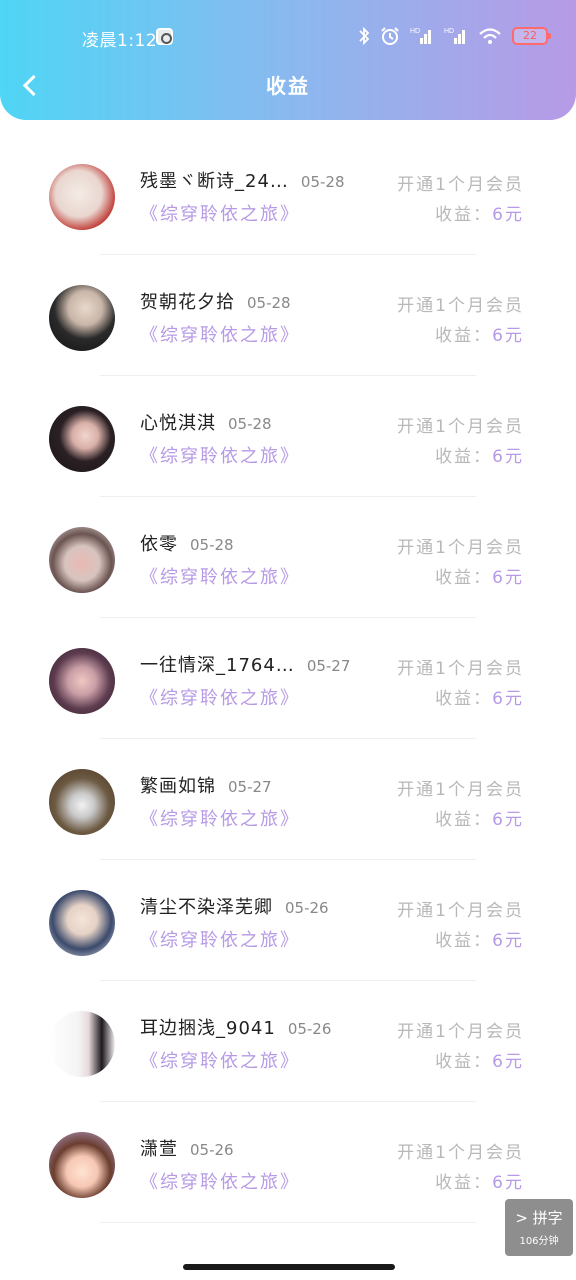  I want to click on user-name: 心悦淇淇, so click(178, 423).